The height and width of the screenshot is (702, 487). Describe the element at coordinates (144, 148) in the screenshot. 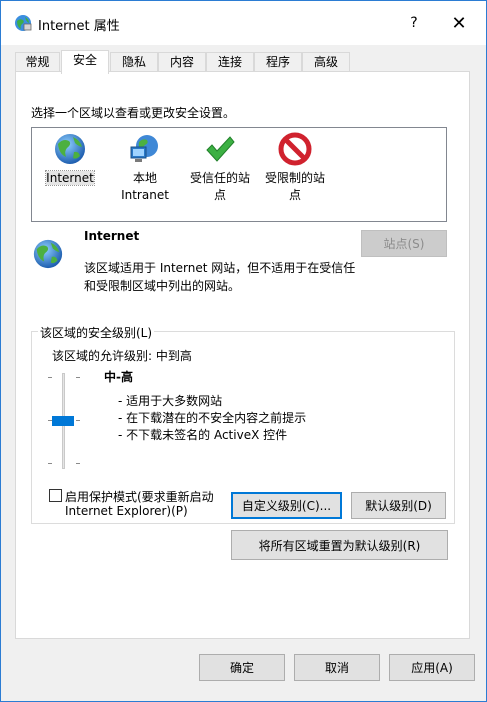

I see `intranet-icon` at that location.